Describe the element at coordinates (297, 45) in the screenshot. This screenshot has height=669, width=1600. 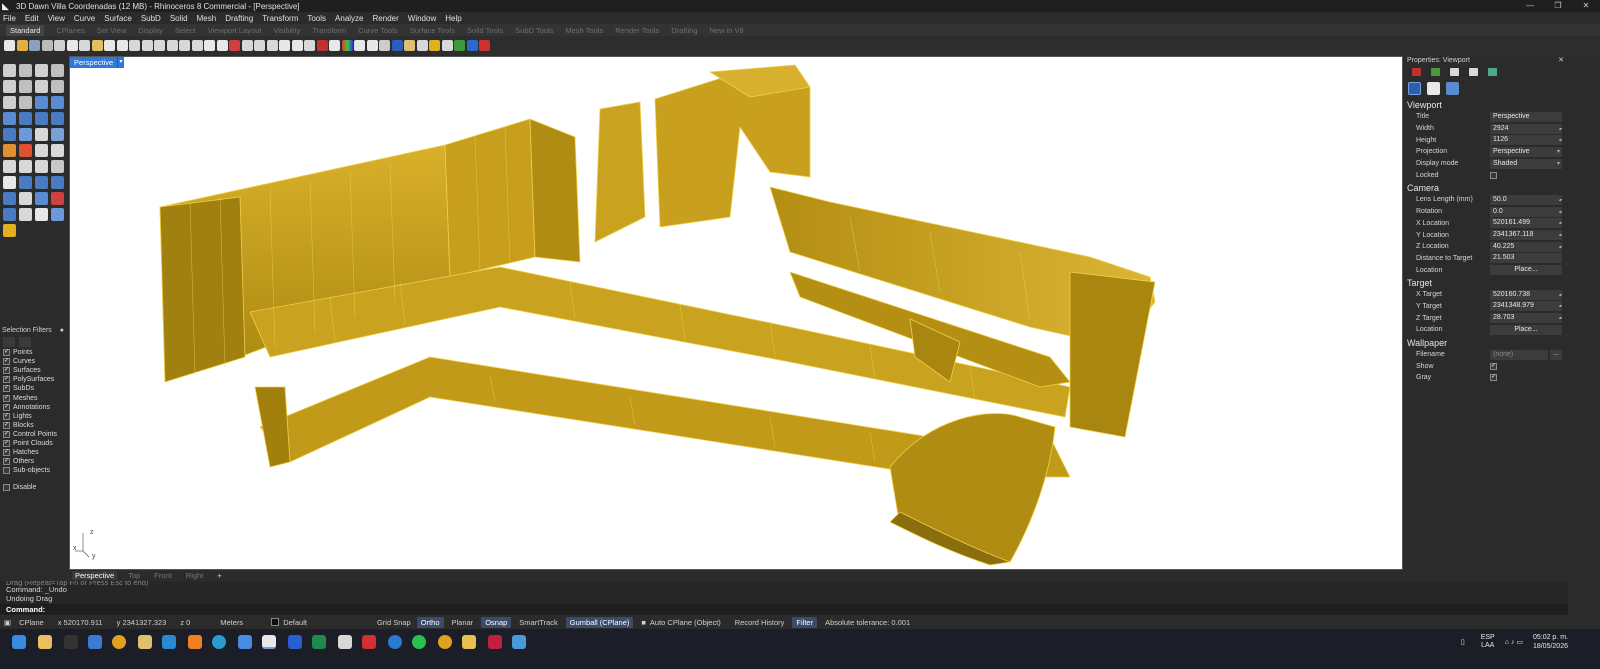
I see `light-bulb-icon` at that location.